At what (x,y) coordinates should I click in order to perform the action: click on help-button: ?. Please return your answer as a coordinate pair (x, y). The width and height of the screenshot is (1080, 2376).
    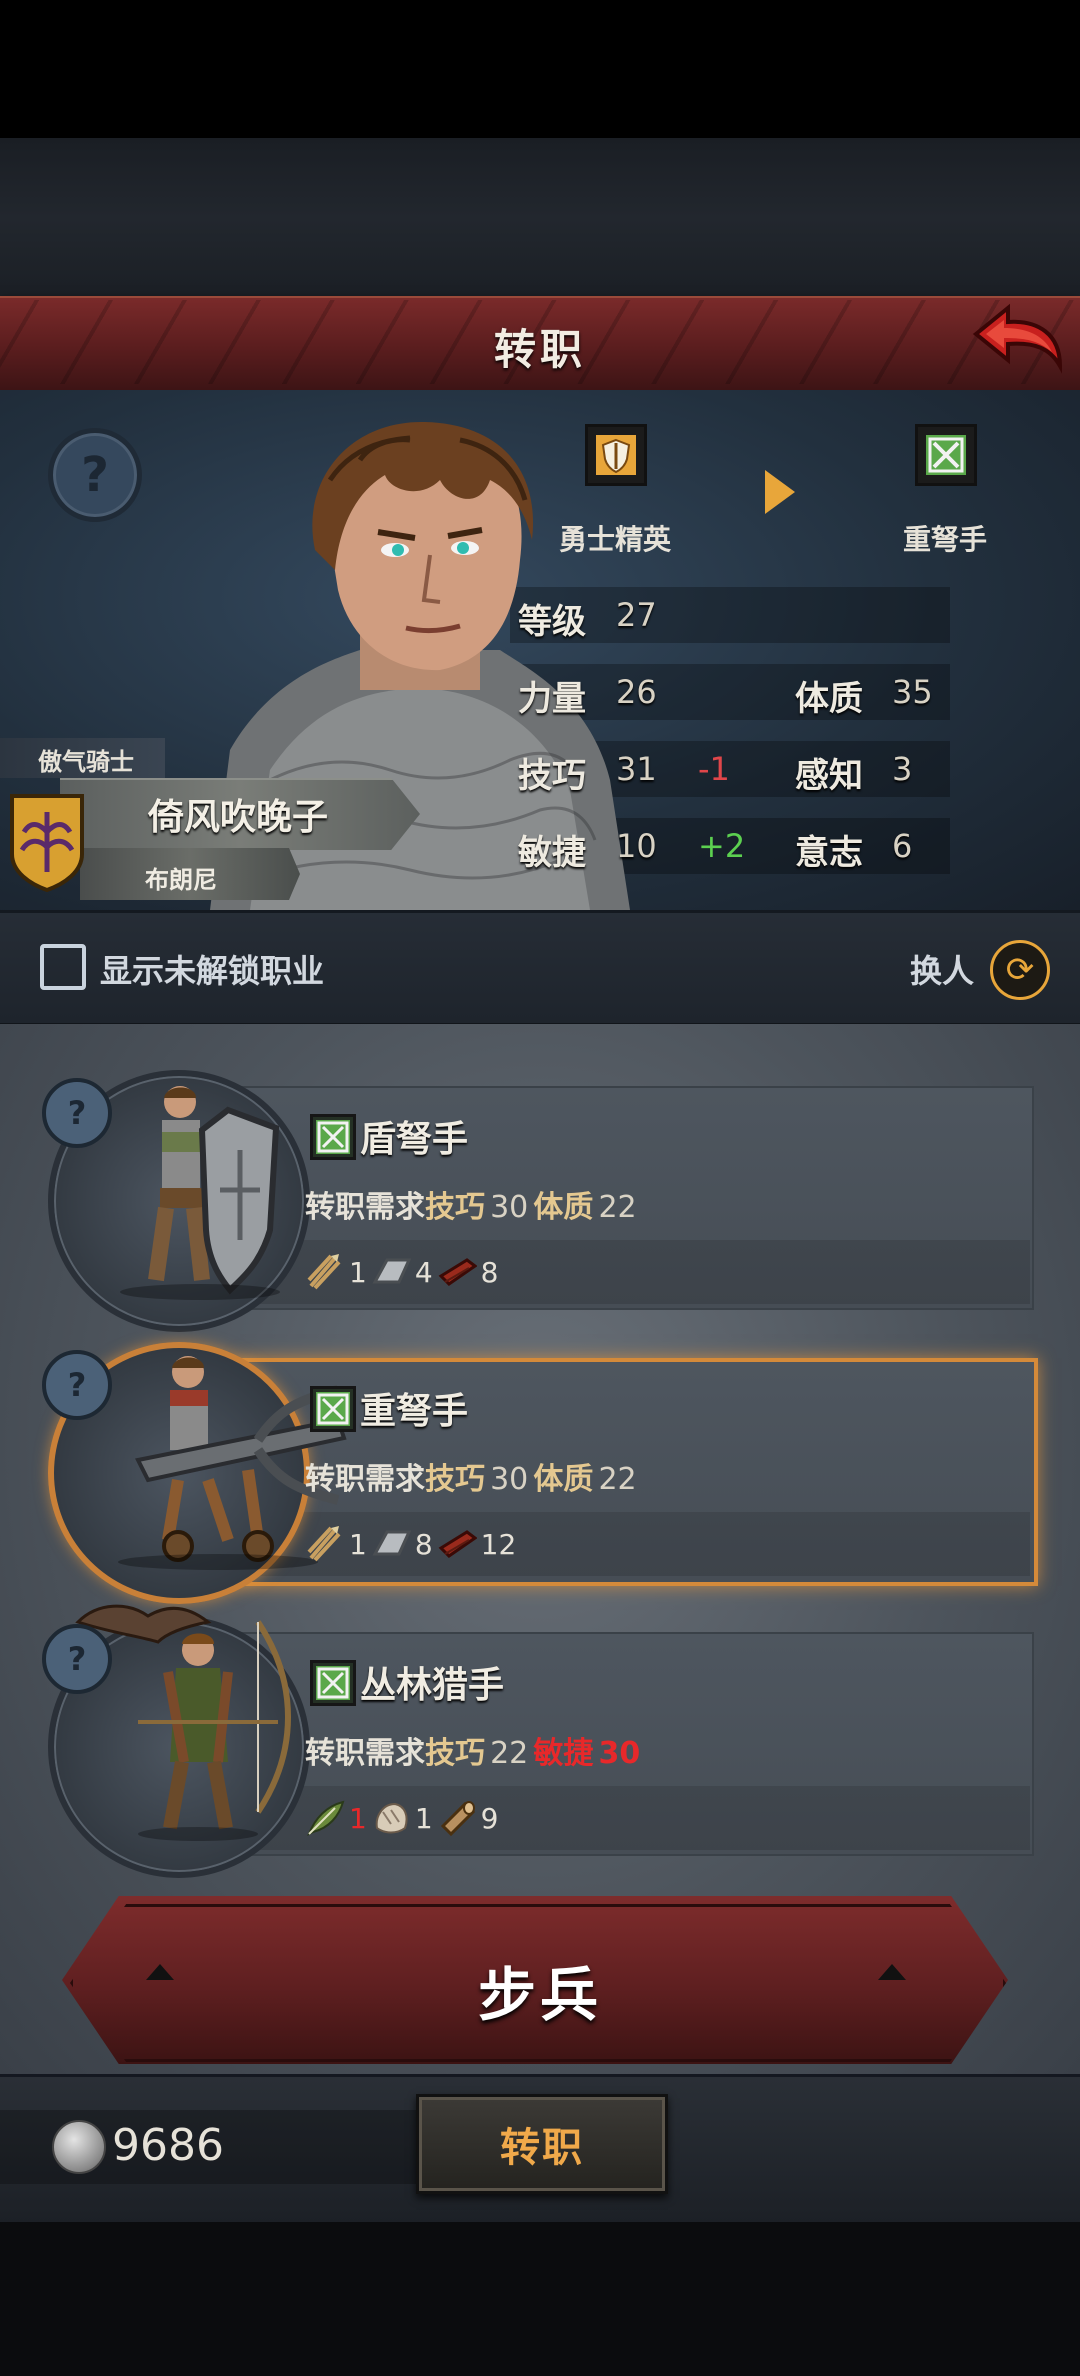
    Looking at the image, I should click on (95, 475).